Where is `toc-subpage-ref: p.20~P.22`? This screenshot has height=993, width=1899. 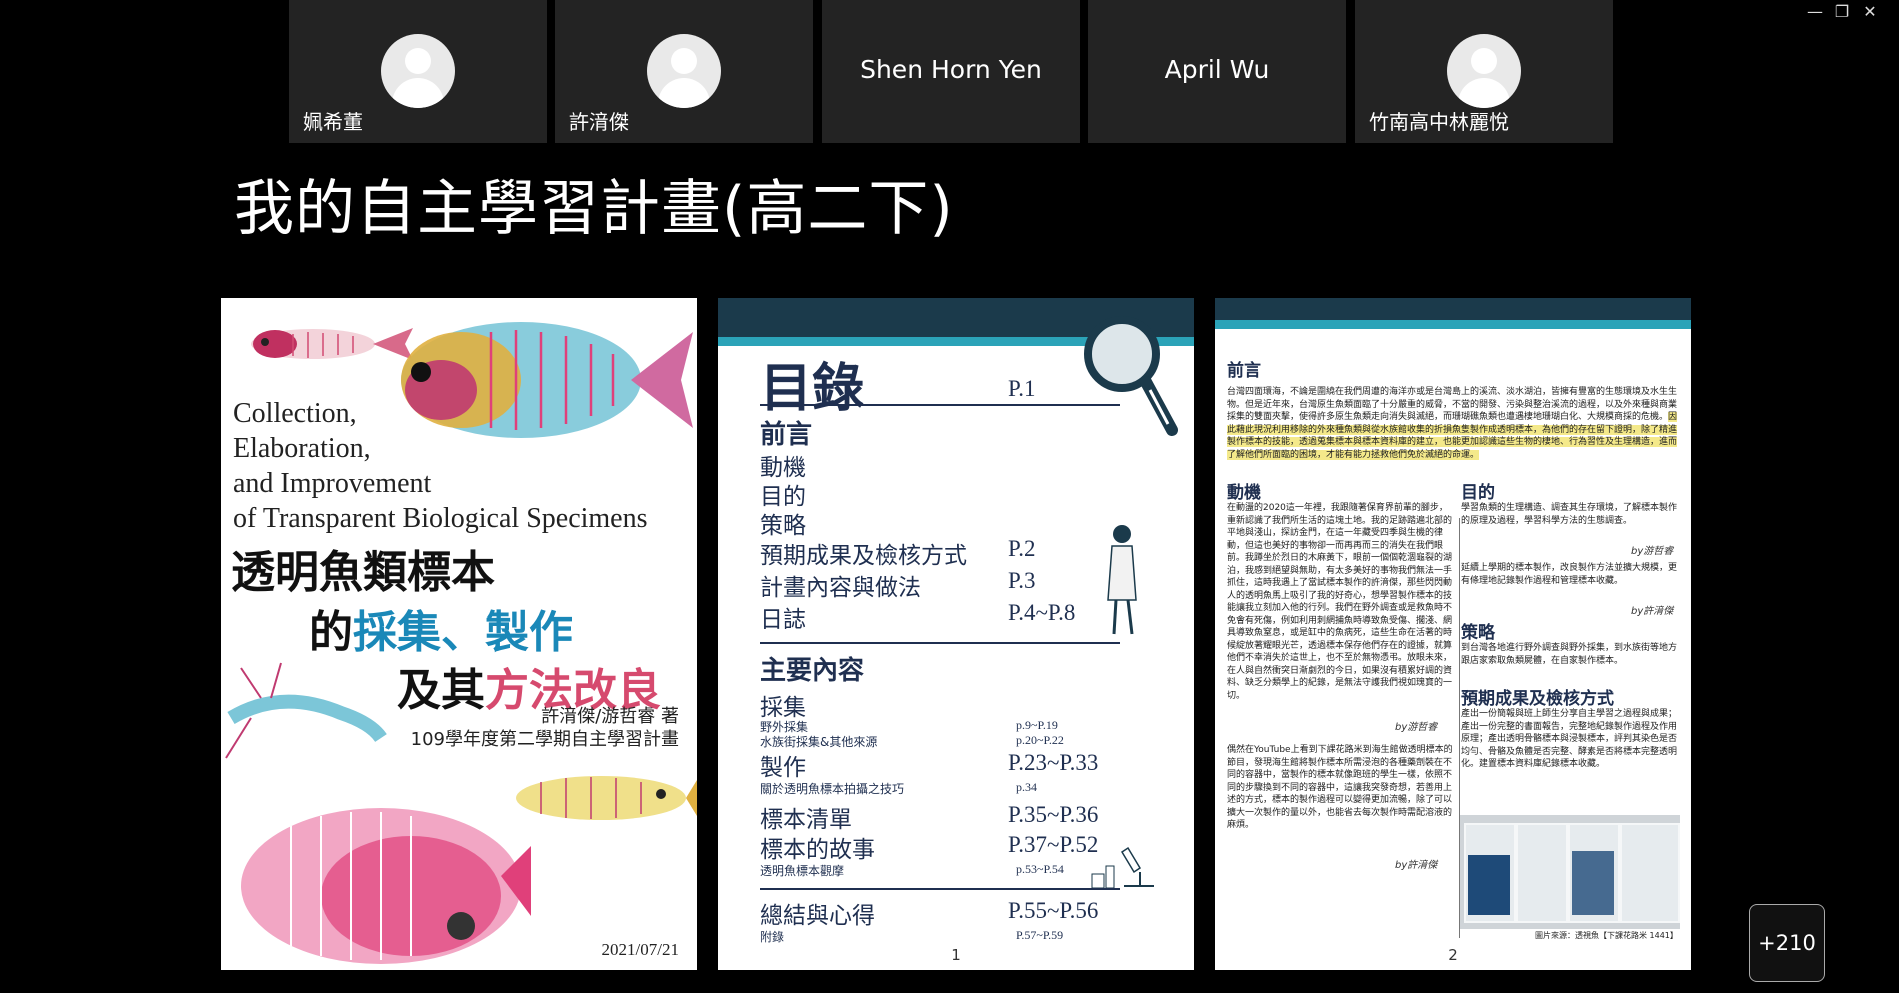 toc-subpage-ref: p.20~P.22 is located at coordinates (1040, 740).